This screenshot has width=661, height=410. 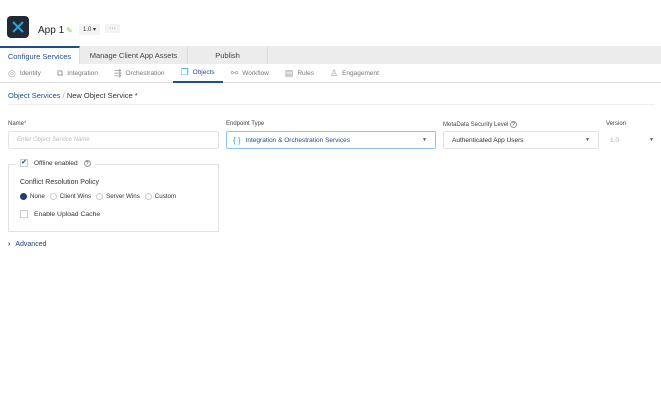 What do you see at coordinates (630, 140) in the screenshot?
I see `version-select: 1.0 ▼` at bounding box center [630, 140].